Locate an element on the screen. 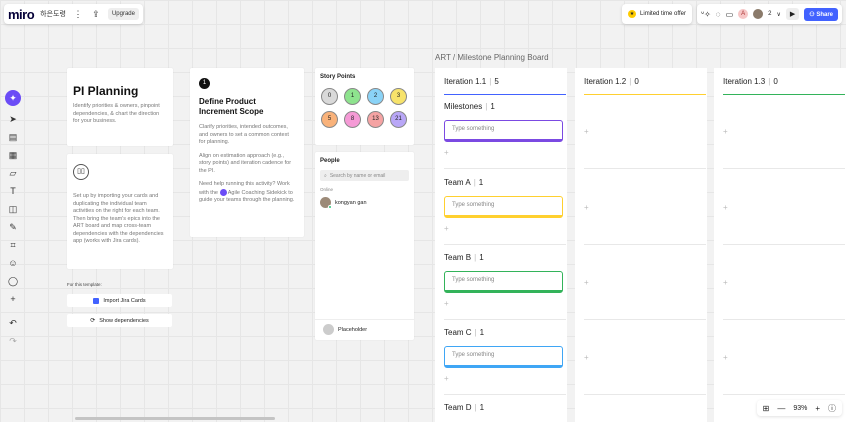 The width and height of the screenshot is (846, 422). row-name: Milestones is located at coordinates (463, 106).